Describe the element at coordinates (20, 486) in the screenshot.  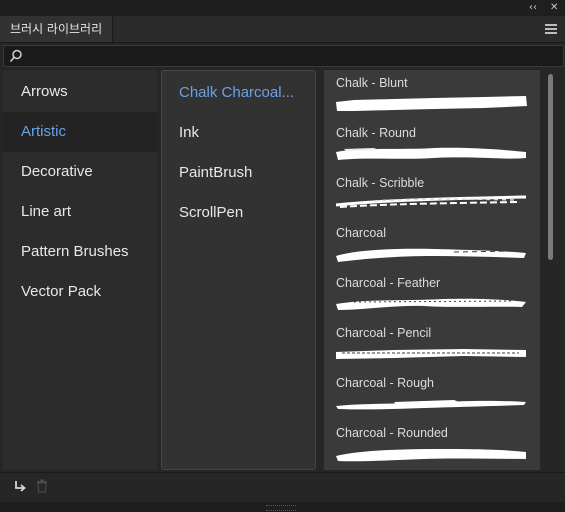
I see `place-brush-icon` at that location.